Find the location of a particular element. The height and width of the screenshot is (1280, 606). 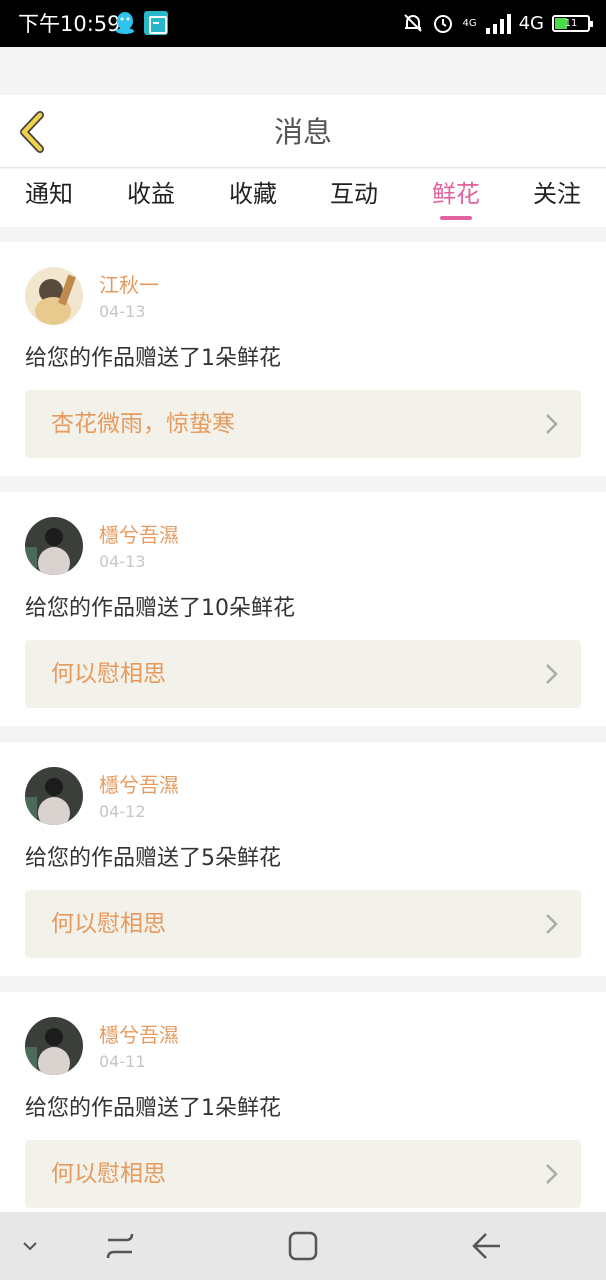

battery-level: 11 is located at coordinates (571, 23).